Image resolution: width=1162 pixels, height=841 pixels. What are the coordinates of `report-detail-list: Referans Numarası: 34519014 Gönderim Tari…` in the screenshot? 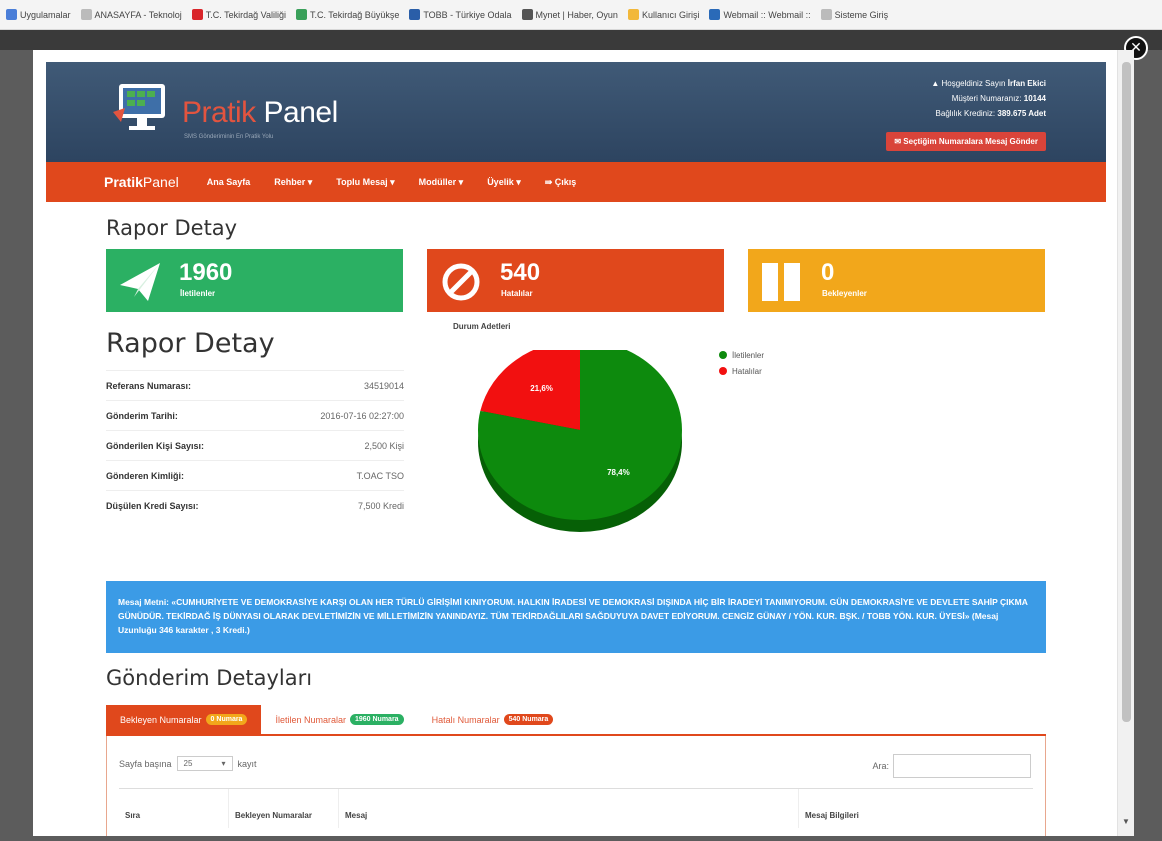 It's located at (255, 445).